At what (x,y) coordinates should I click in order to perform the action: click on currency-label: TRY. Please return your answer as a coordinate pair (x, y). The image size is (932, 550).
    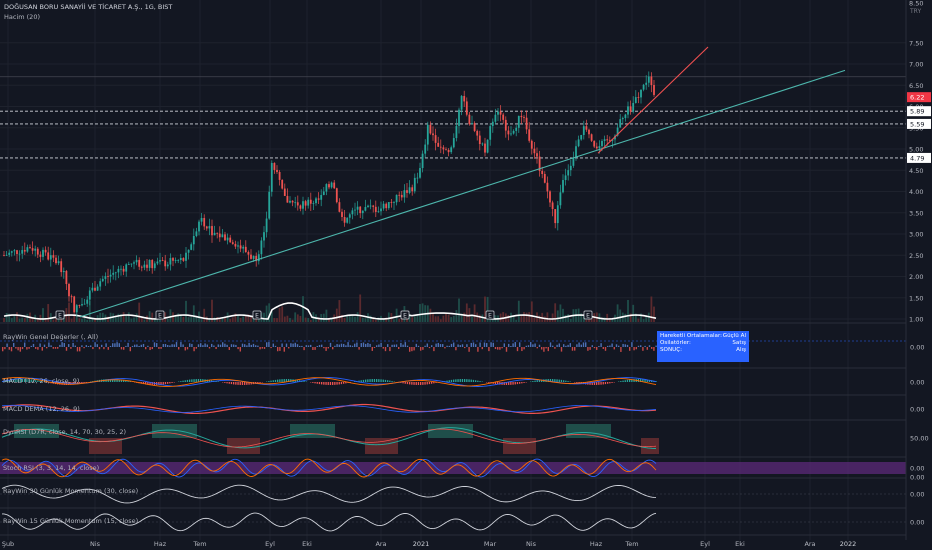
    Looking at the image, I should click on (916, 11).